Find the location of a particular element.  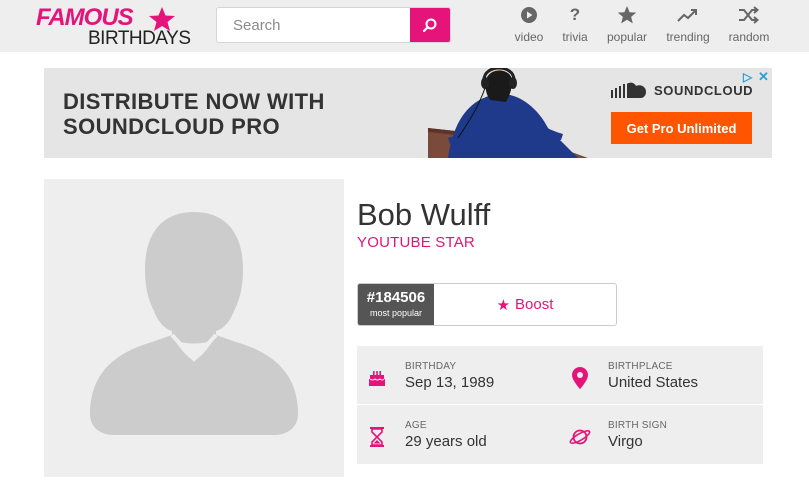

fact-birthplace-label: BIRTHPLACE is located at coordinates (640, 366).